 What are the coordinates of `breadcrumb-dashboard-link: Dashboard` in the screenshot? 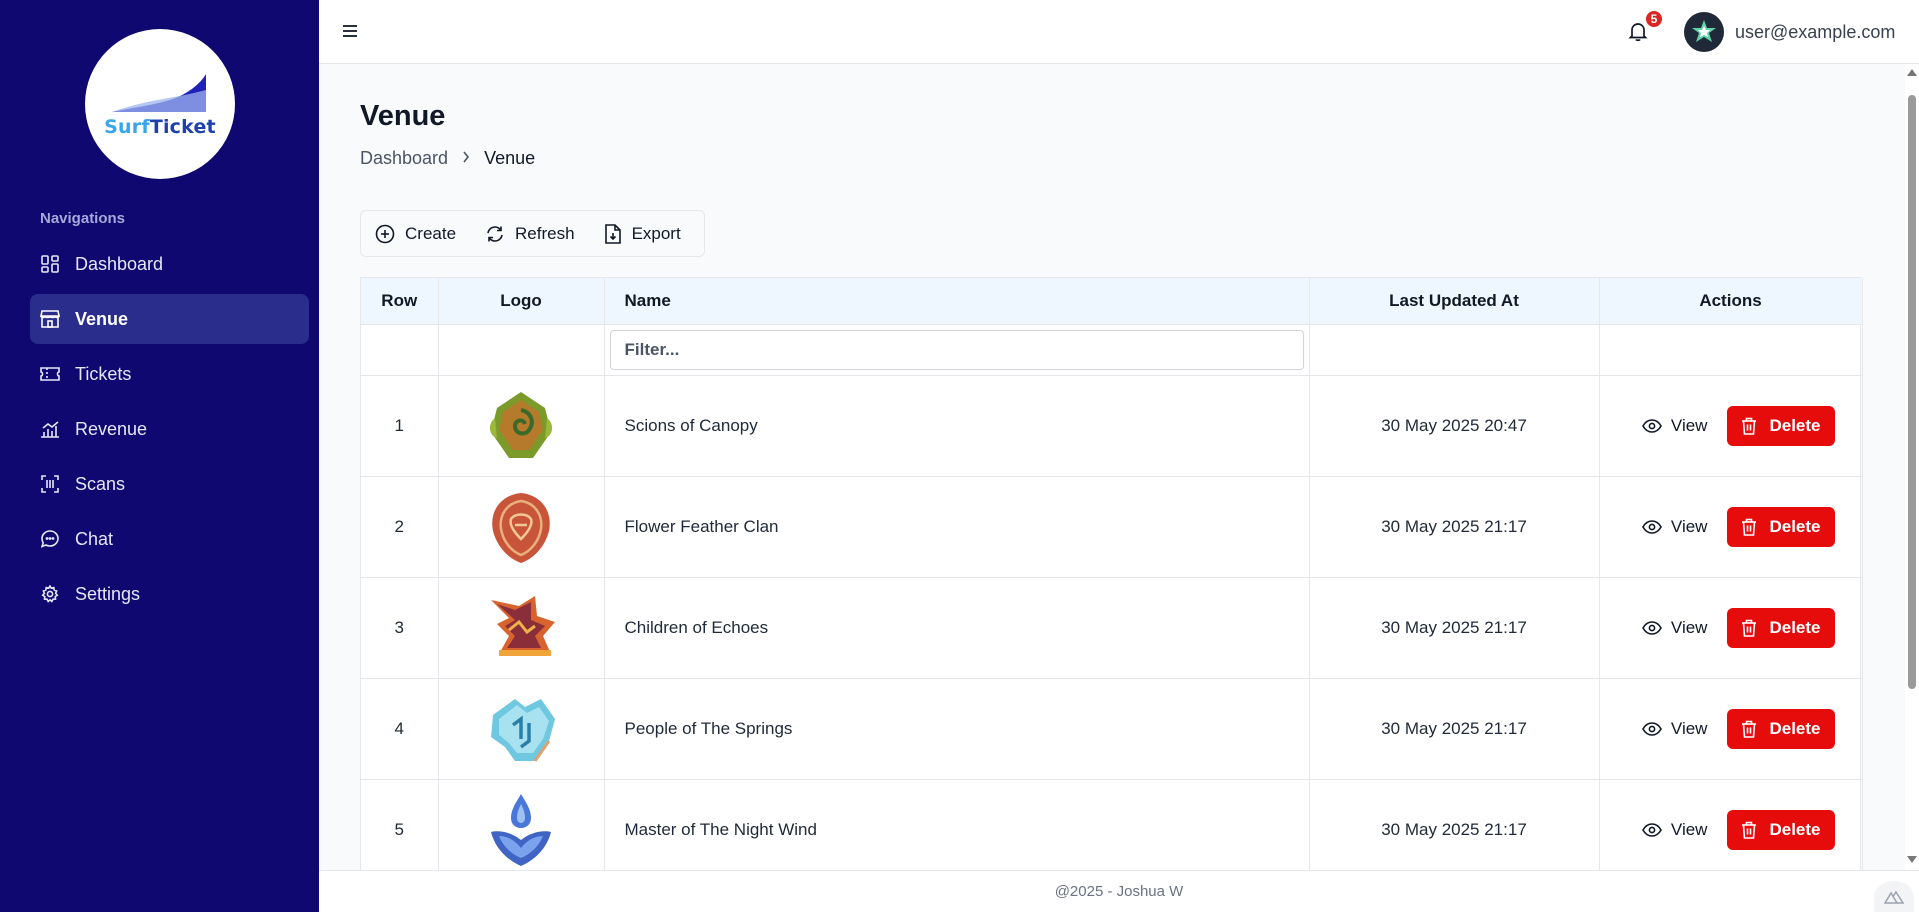 It's located at (404, 158).